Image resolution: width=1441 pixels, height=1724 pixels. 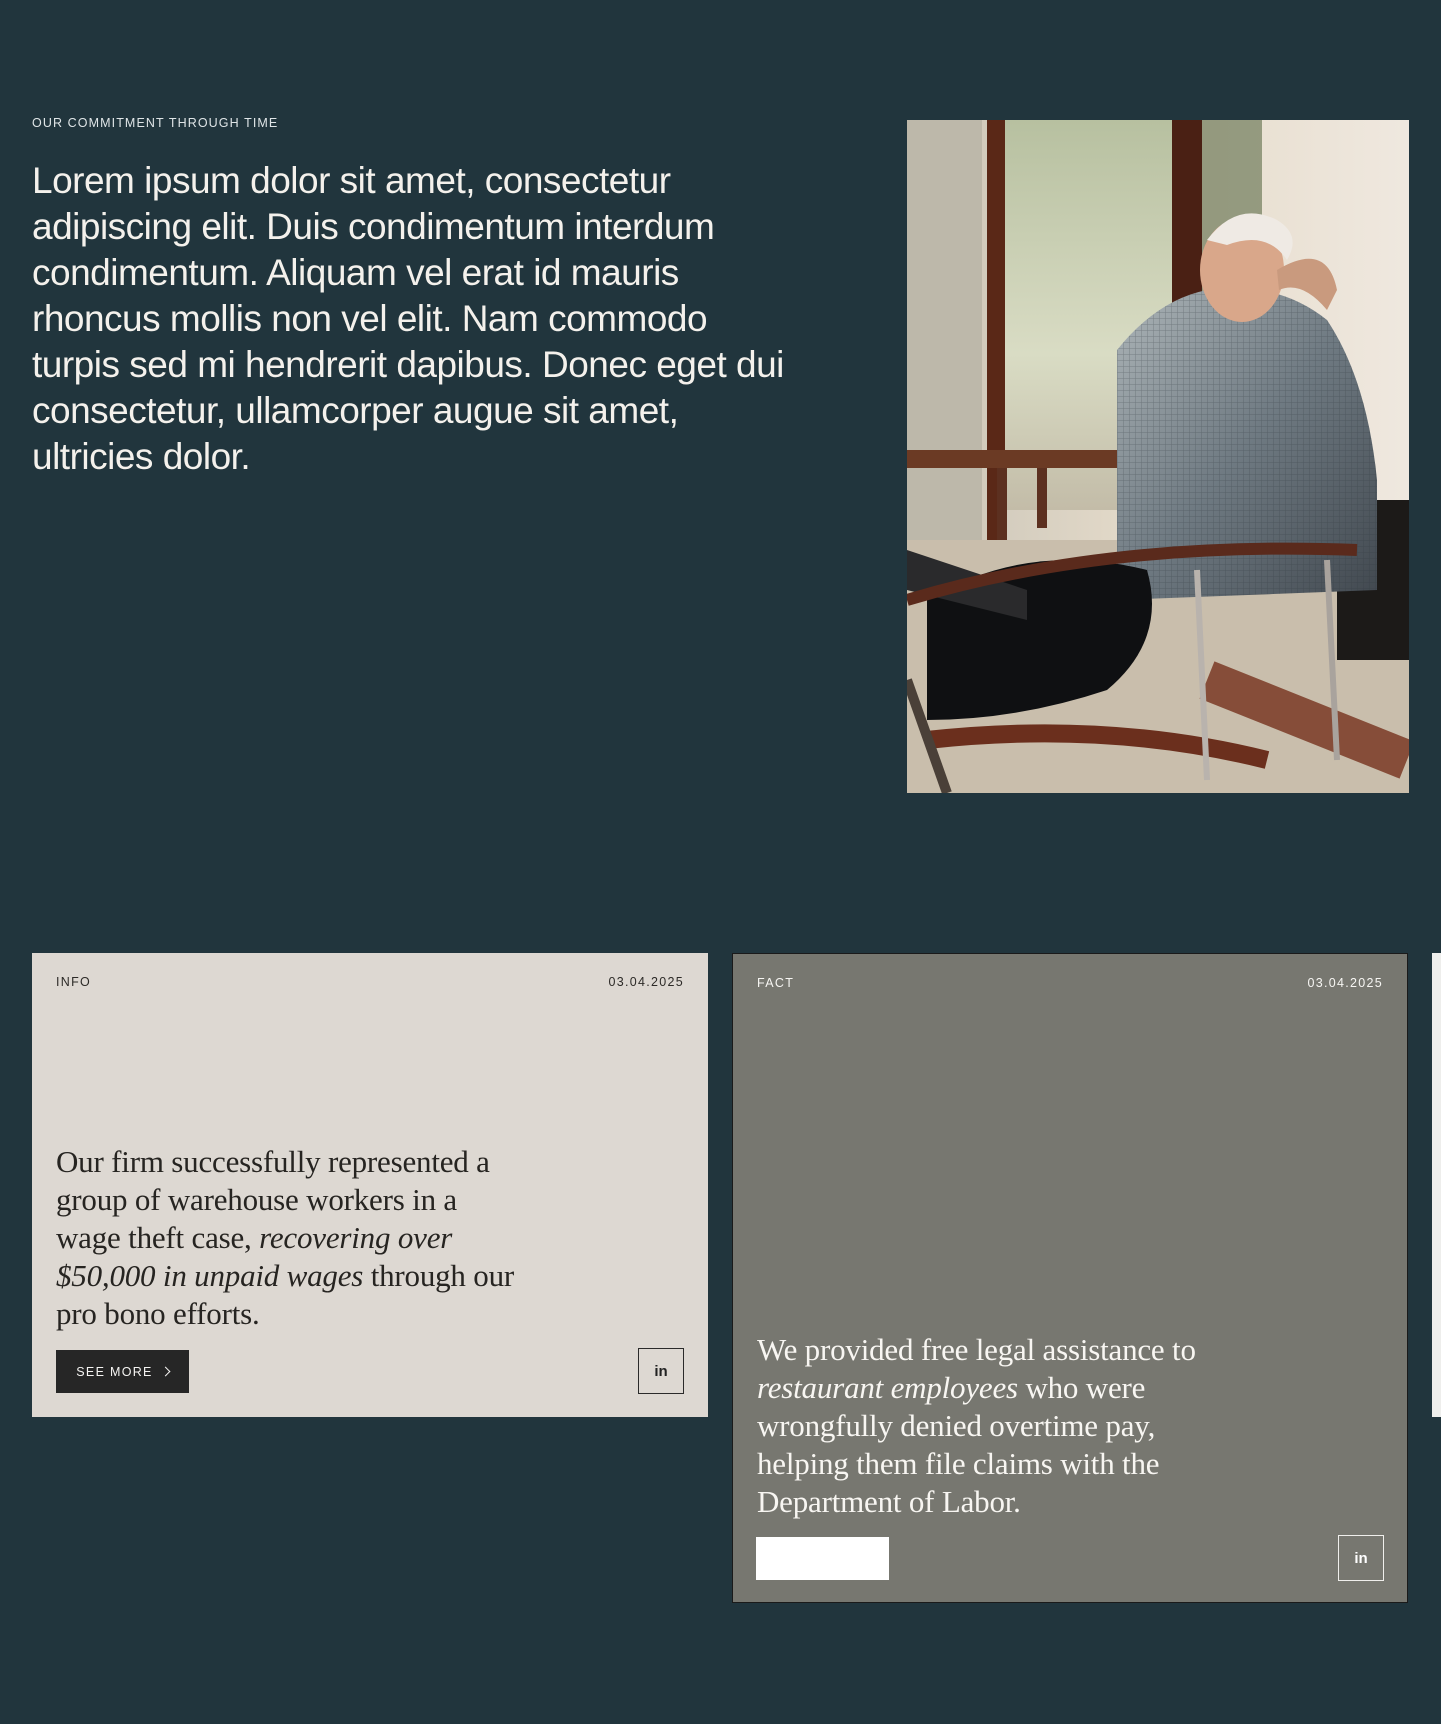 What do you see at coordinates (1436, 1185) in the screenshot?
I see `next-card-edge` at bounding box center [1436, 1185].